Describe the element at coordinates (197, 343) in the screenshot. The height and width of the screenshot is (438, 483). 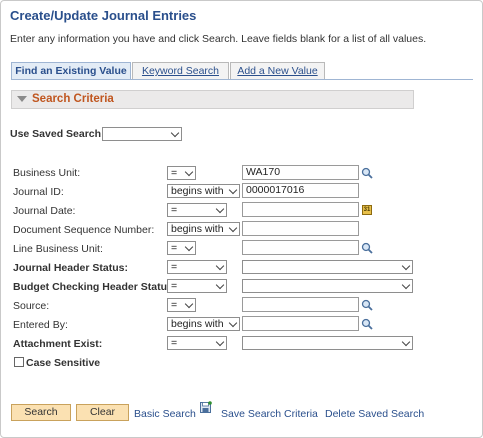
I see `attachment-exist-operator: =` at that location.